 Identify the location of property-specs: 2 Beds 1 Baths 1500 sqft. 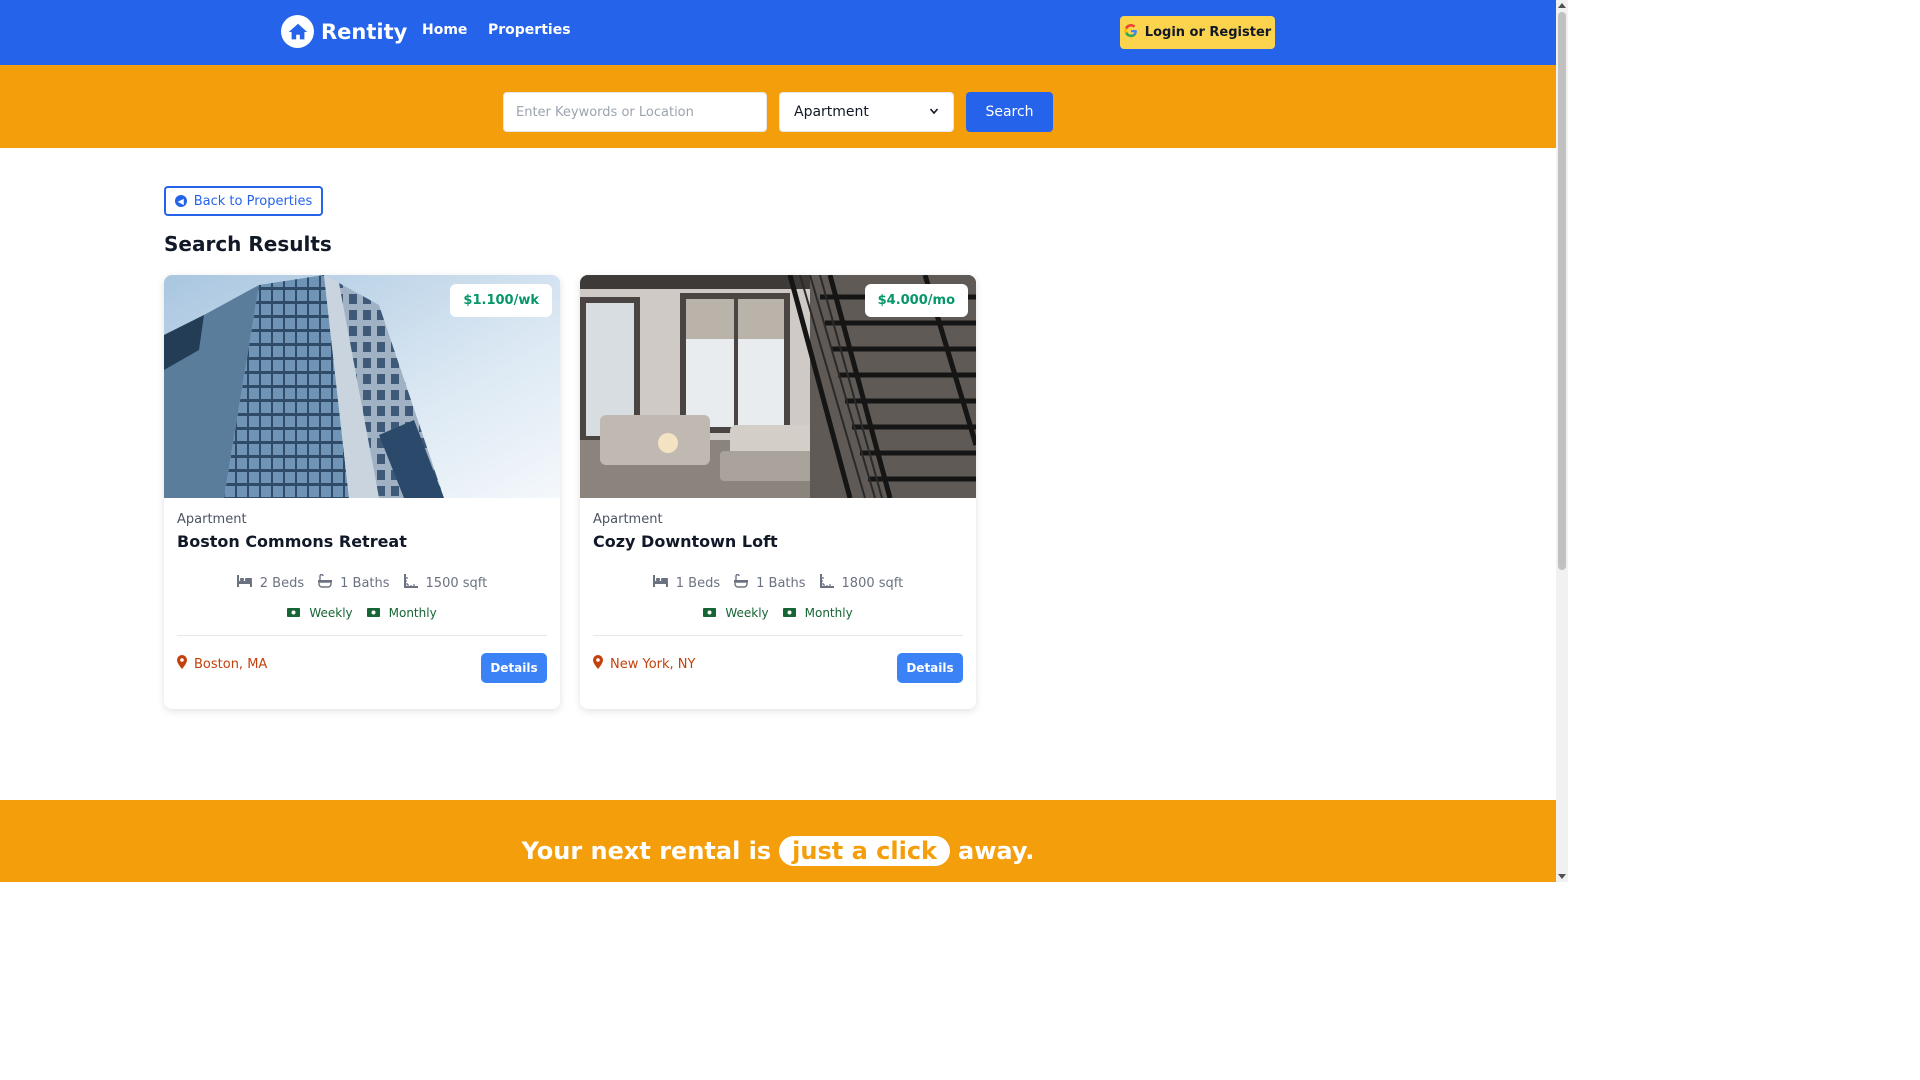
(362, 582).